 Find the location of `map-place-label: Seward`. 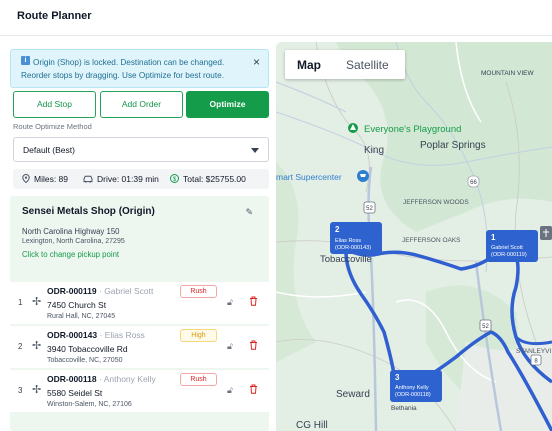

map-place-label: Seward is located at coordinates (353, 394).